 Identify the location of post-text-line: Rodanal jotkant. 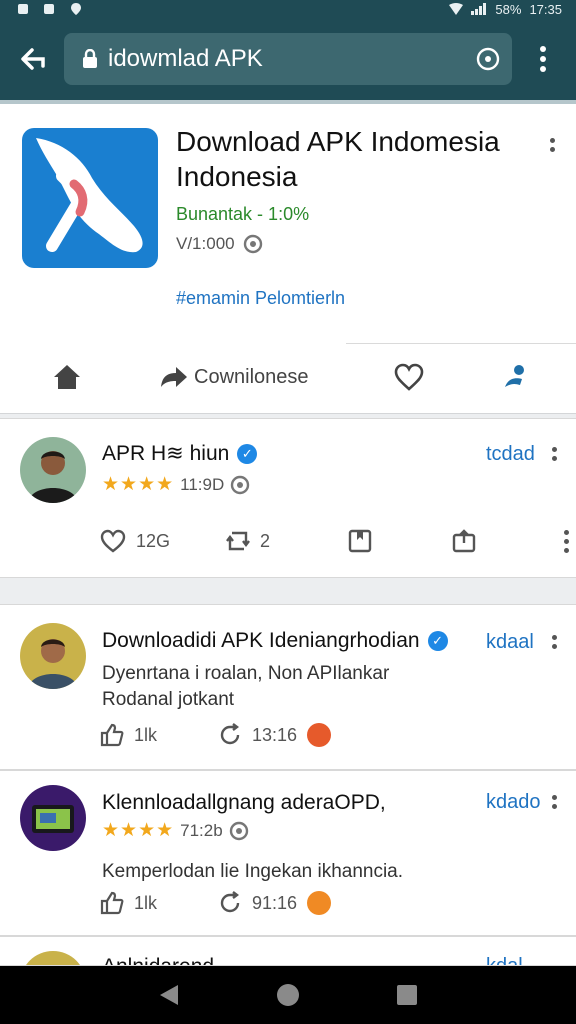
(168, 699).